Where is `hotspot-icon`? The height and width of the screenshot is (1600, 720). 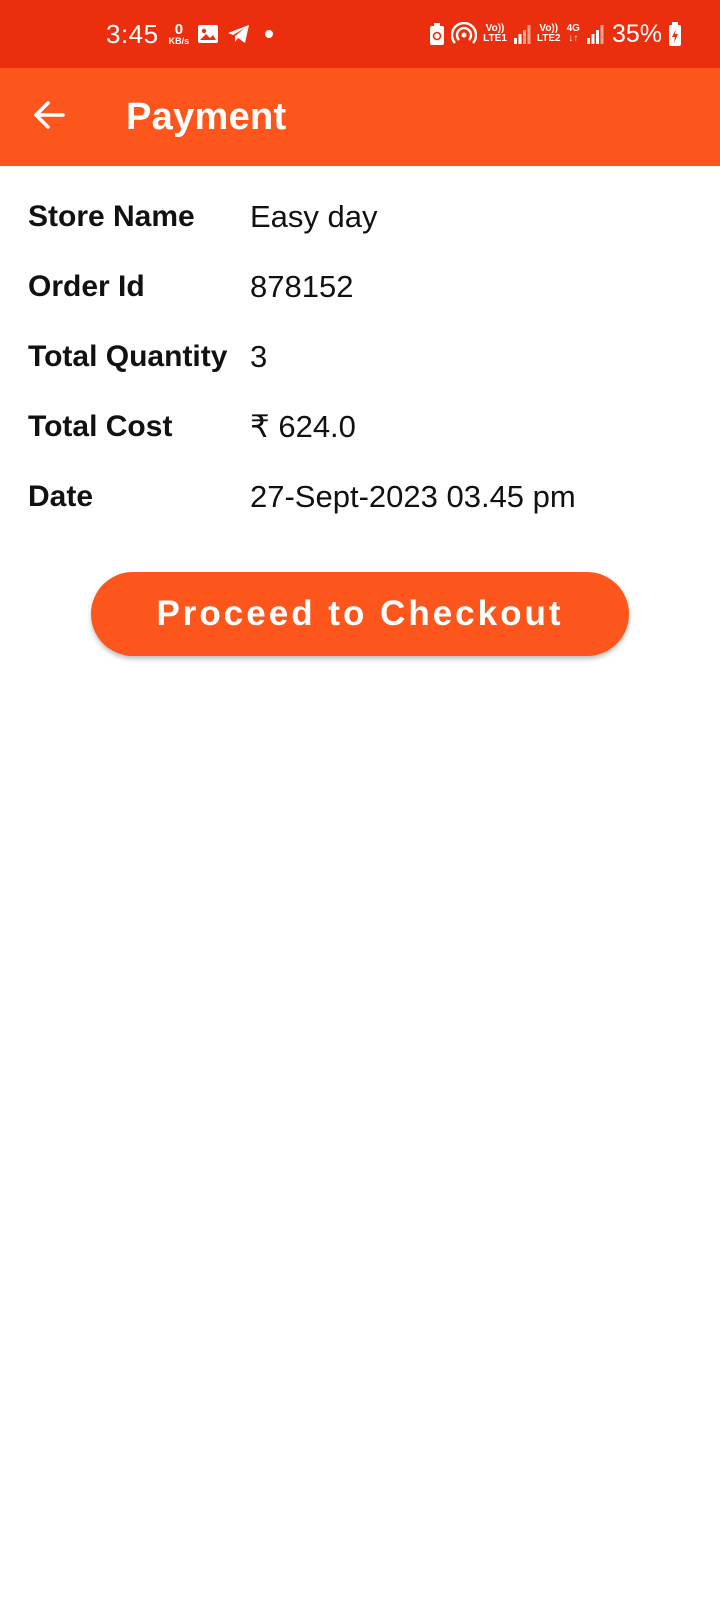
hotspot-icon is located at coordinates (464, 34).